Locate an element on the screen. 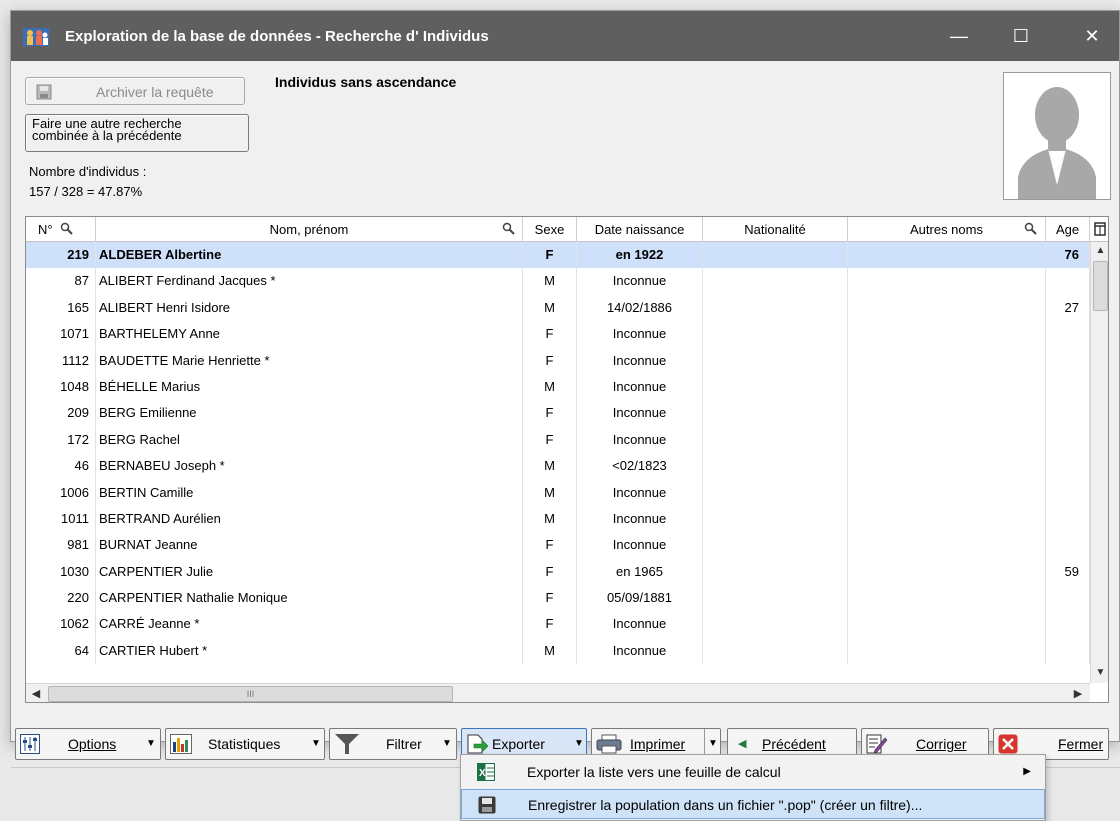 The height and width of the screenshot is (821, 1120). cell-name: BÉHELLE Marius is located at coordinates (309, 387).